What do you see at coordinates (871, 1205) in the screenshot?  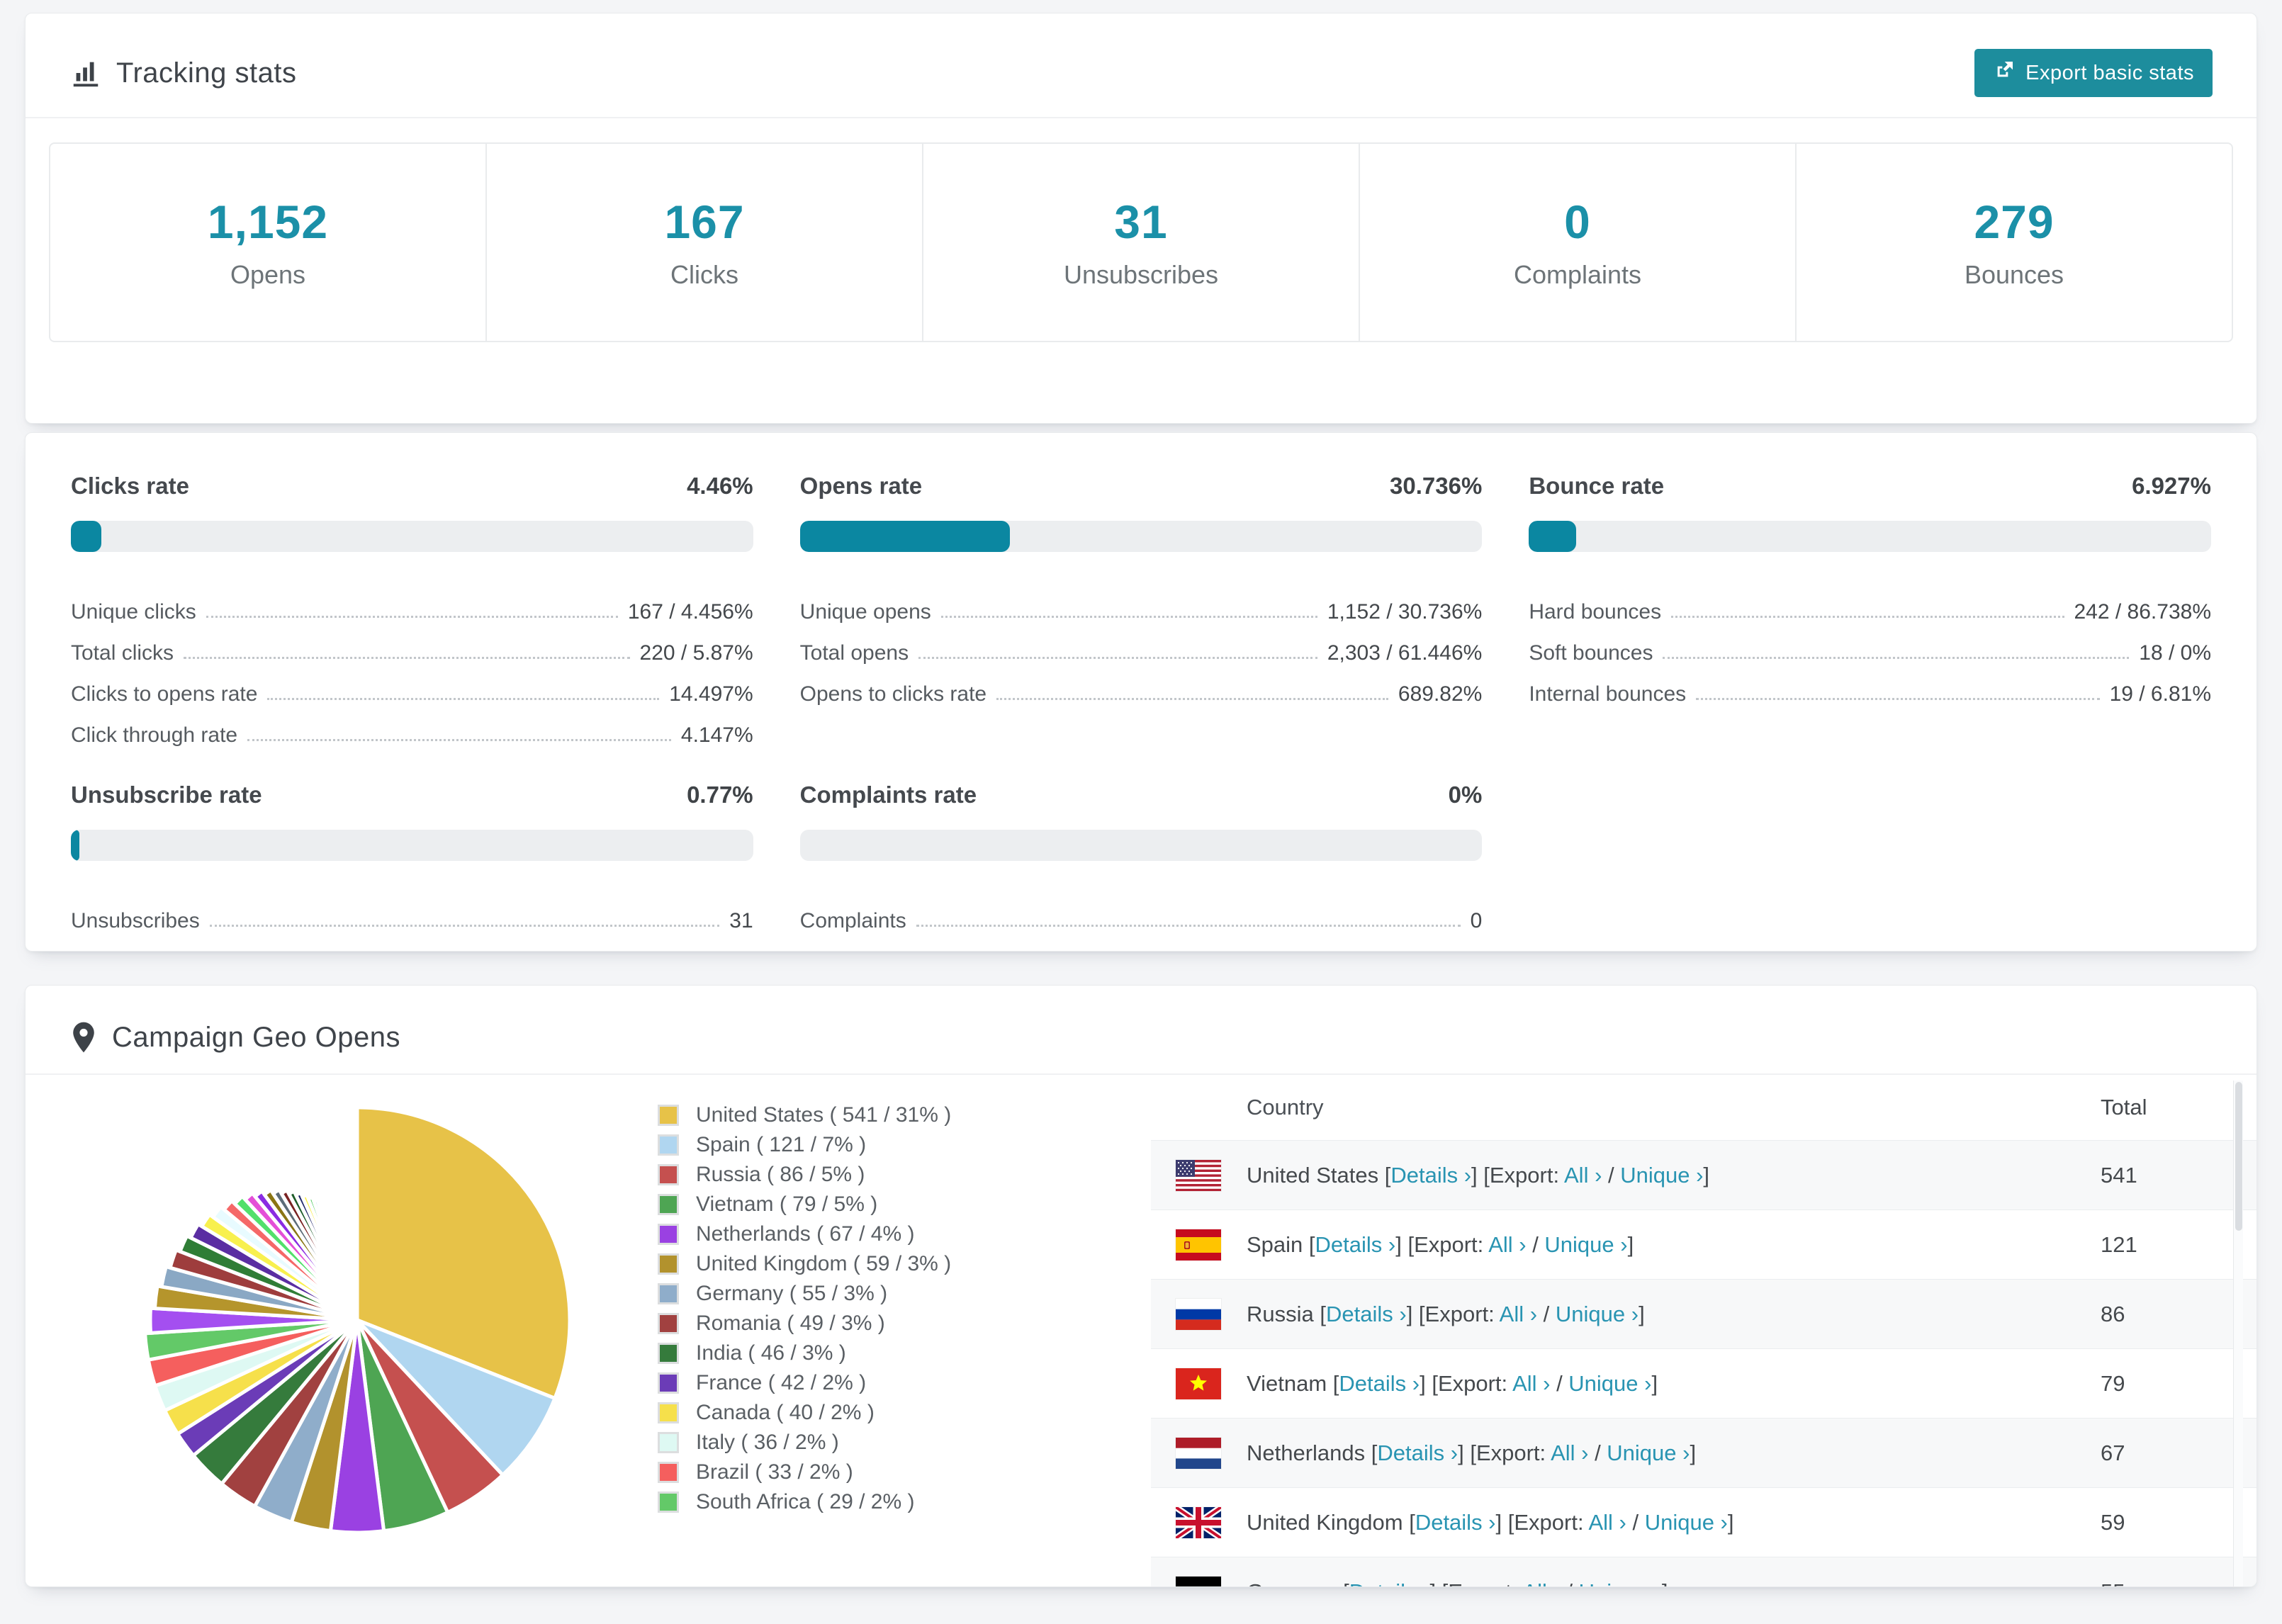 I see `legend-item: Vietnam ( 79 / 5% )` at bounding box center [871, 1205].